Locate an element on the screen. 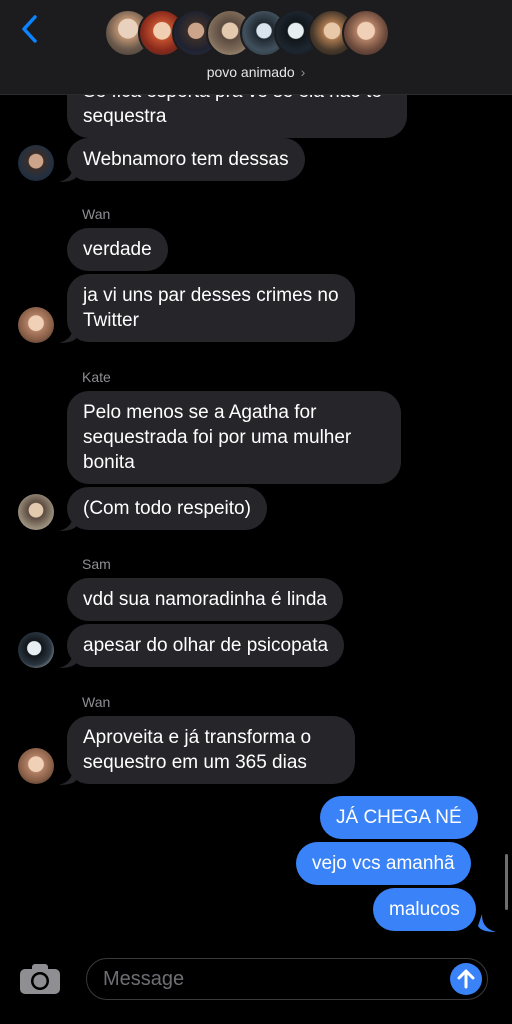 Image resolution: width=512 pixels, height=1024 pixels. camera-icon is located at coordinates (40, 979).